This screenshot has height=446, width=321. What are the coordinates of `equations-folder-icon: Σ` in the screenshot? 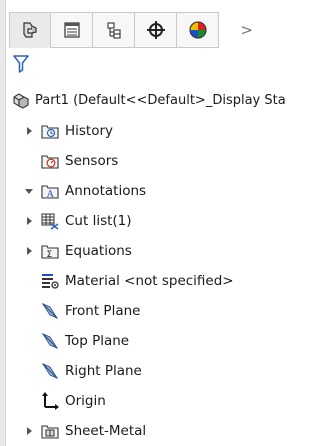 It's located at (50, 251).